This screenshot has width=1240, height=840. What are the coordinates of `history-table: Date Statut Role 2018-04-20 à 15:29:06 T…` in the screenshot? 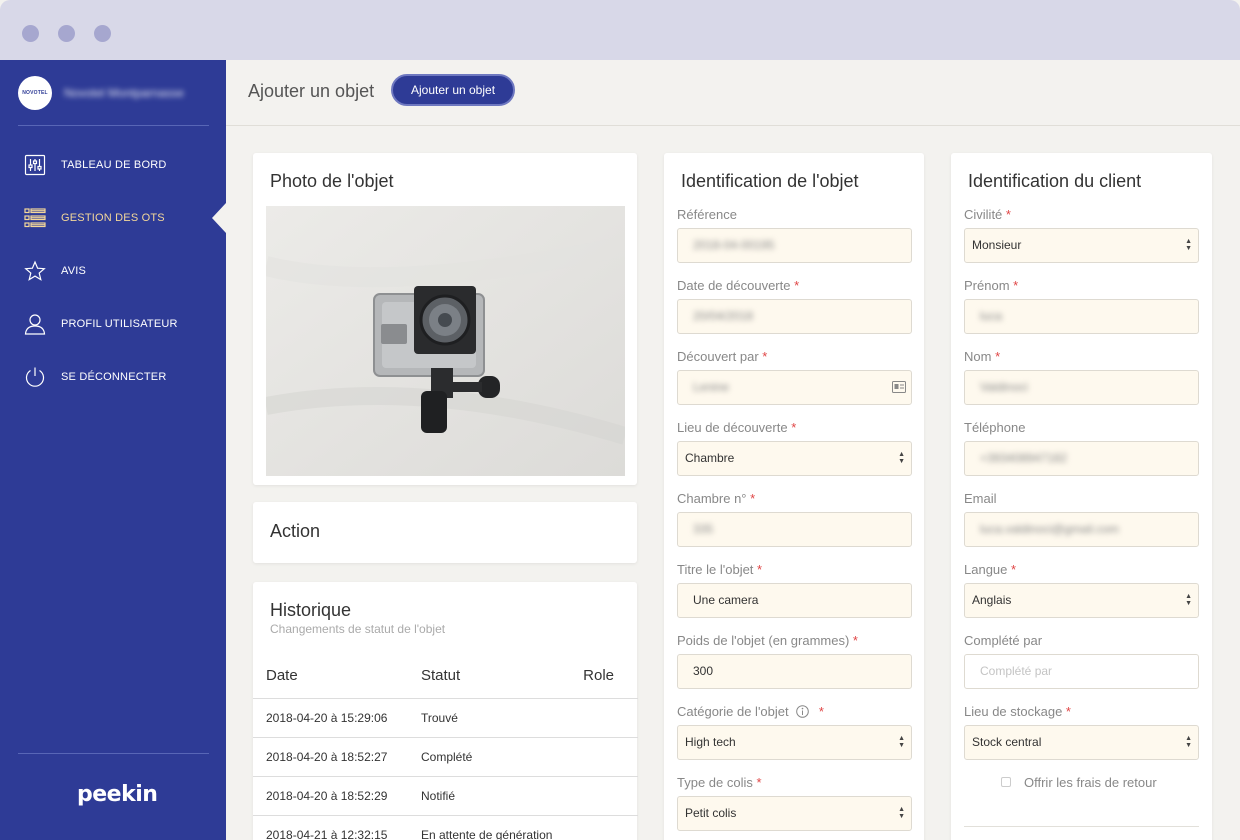 It's located at (445, 747).